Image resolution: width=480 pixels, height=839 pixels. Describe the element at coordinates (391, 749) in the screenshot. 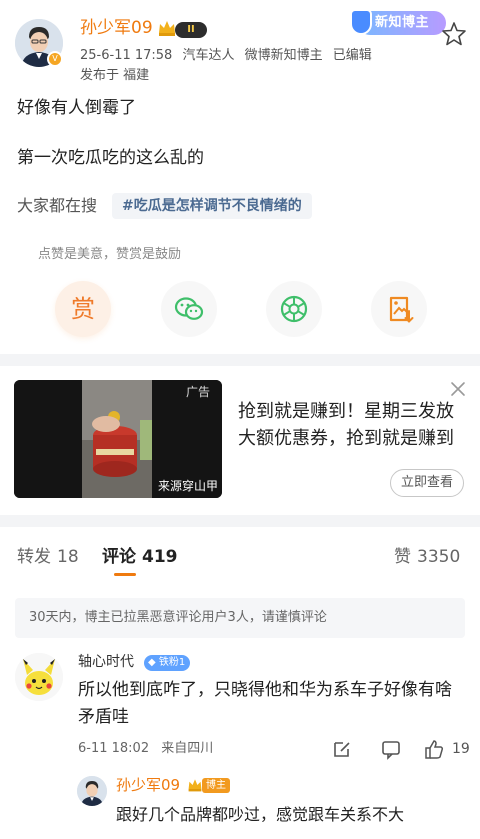

I see `comment-icon` at that location.